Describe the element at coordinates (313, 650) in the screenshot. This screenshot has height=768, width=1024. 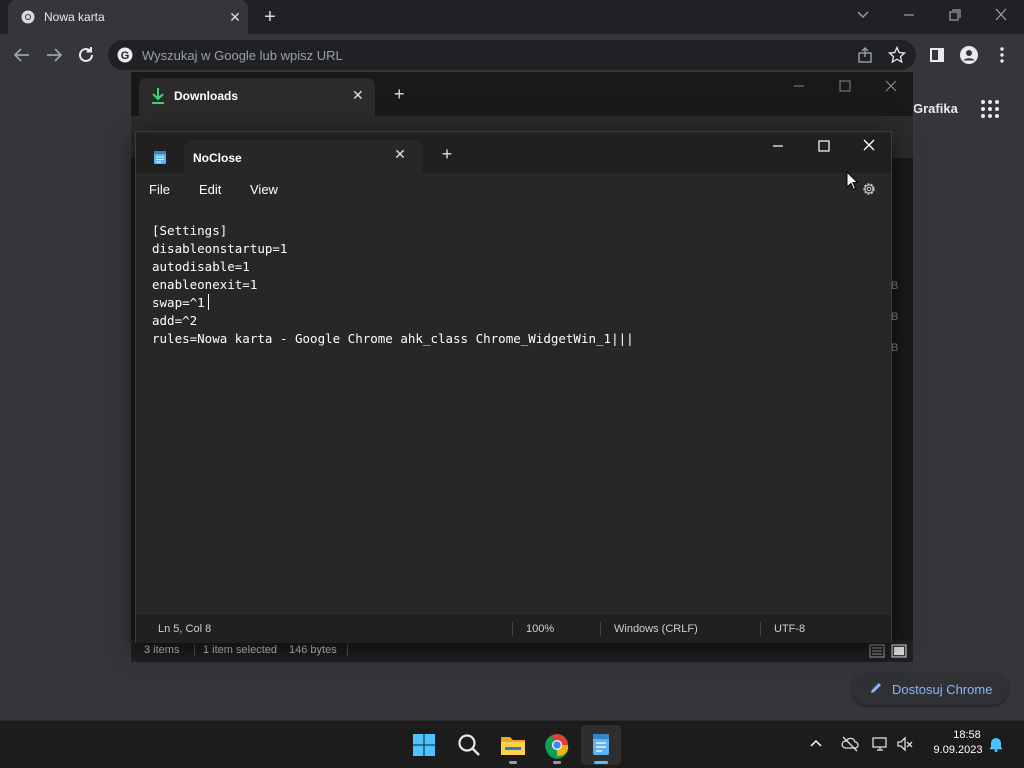
I see `status-size: 146 bytes` at that location.